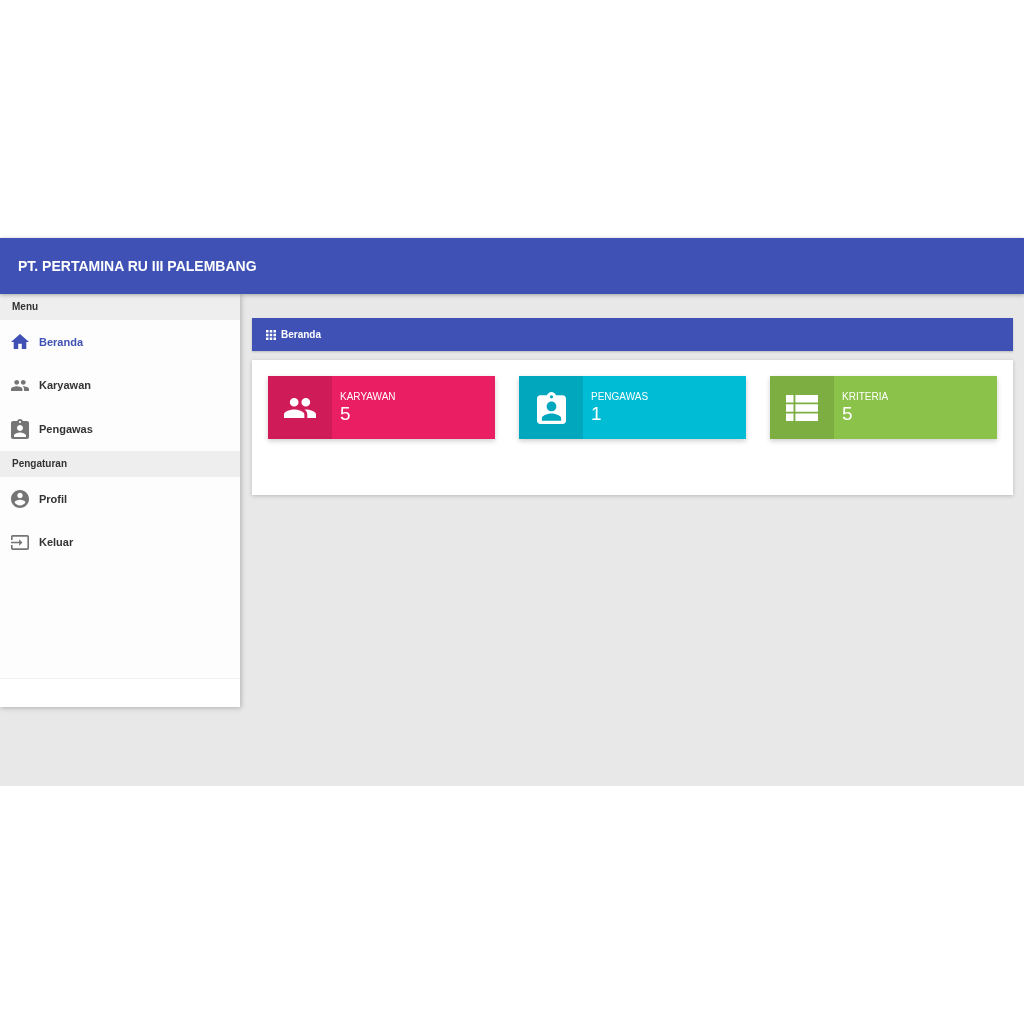 The width and height of the screenshot is (1024, 1024). I want to click on breadcrumb-label: Beranda, so click(301, 334).